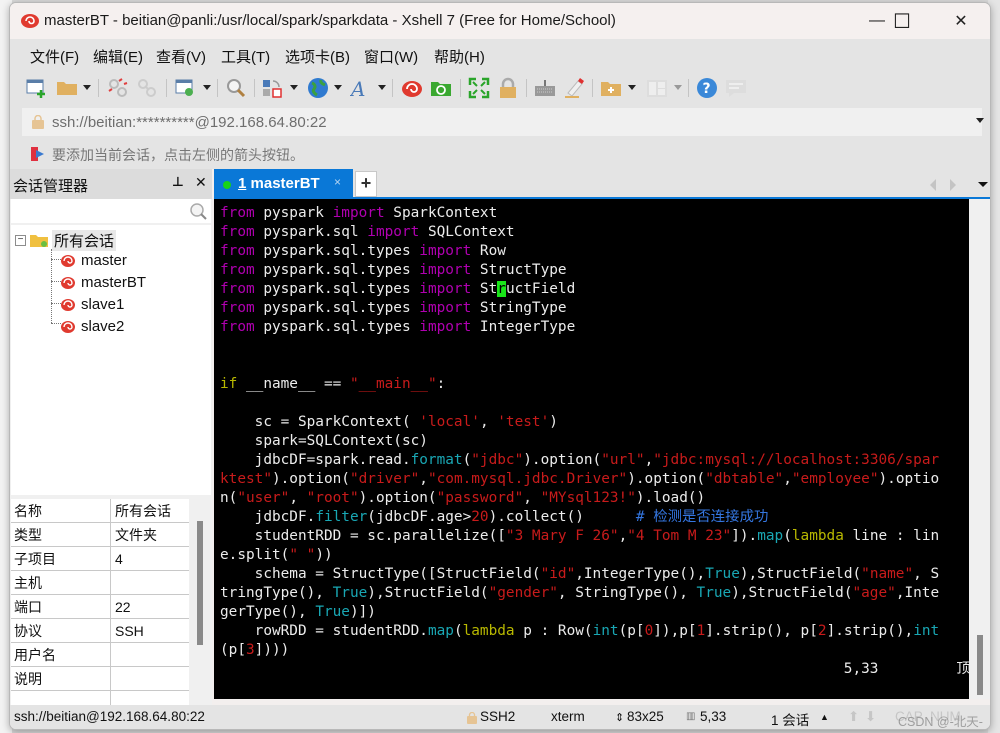 This screenshot has height=733, width=1000. I want to click on terminal-text: ].strip(), p[, so click(761, 631).